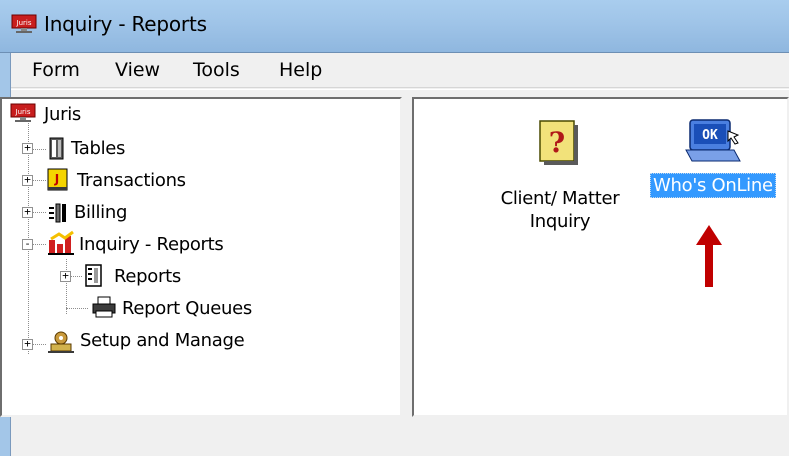 This screenshot has width=789, height=456. Describe the element at coordinates (187, 308) in the screenshot. I see `tree-item-report-queues: Report Queues` at that location.